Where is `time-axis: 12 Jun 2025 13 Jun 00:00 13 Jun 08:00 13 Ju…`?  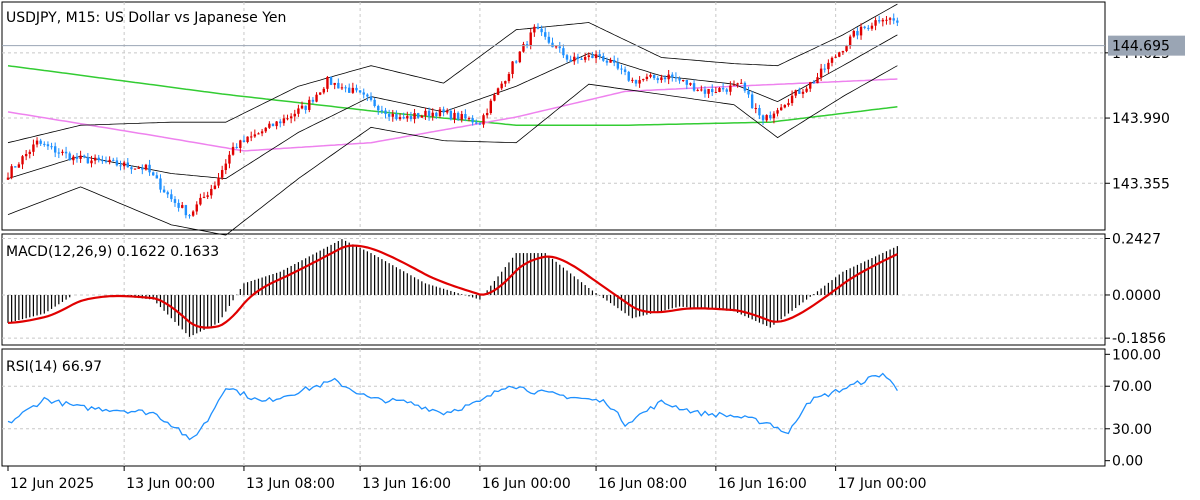 time-axis: 12 Jun 2025 13 Jun 00:00 13 Jun 08:00 13 Ju… is located at coordinates (467, 479).